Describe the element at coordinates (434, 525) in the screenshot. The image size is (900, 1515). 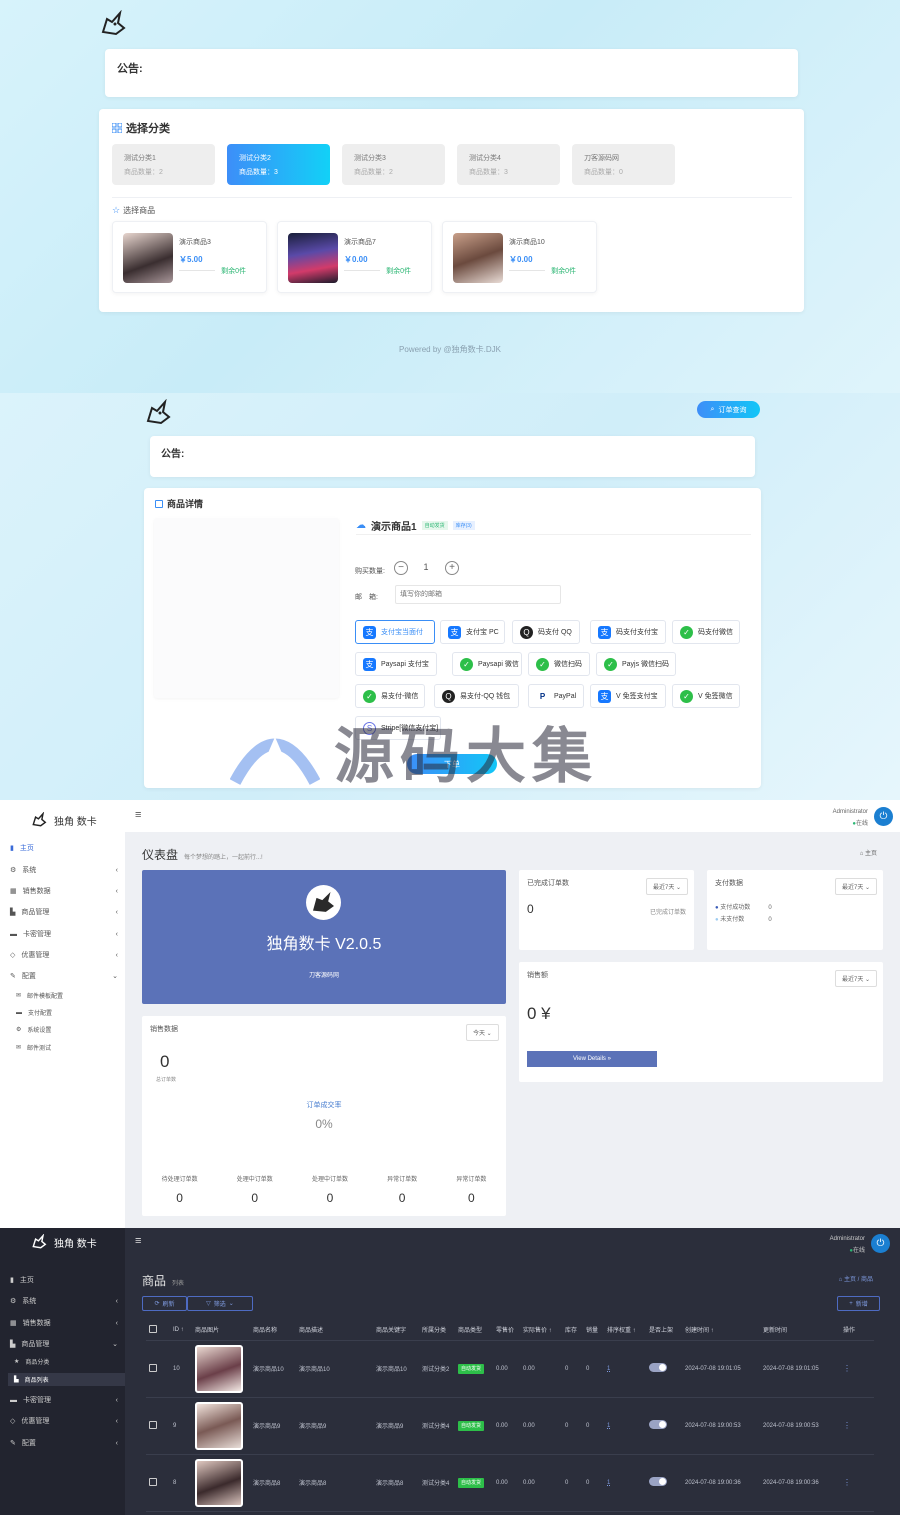
I see `badge-auto-delivery: 自动发货` at that location.